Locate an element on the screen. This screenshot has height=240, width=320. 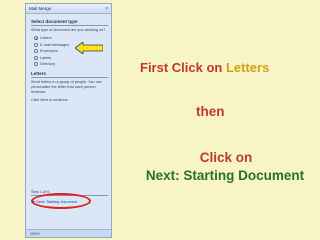
option-label: Envelopes is located at coordinates (49, 51).